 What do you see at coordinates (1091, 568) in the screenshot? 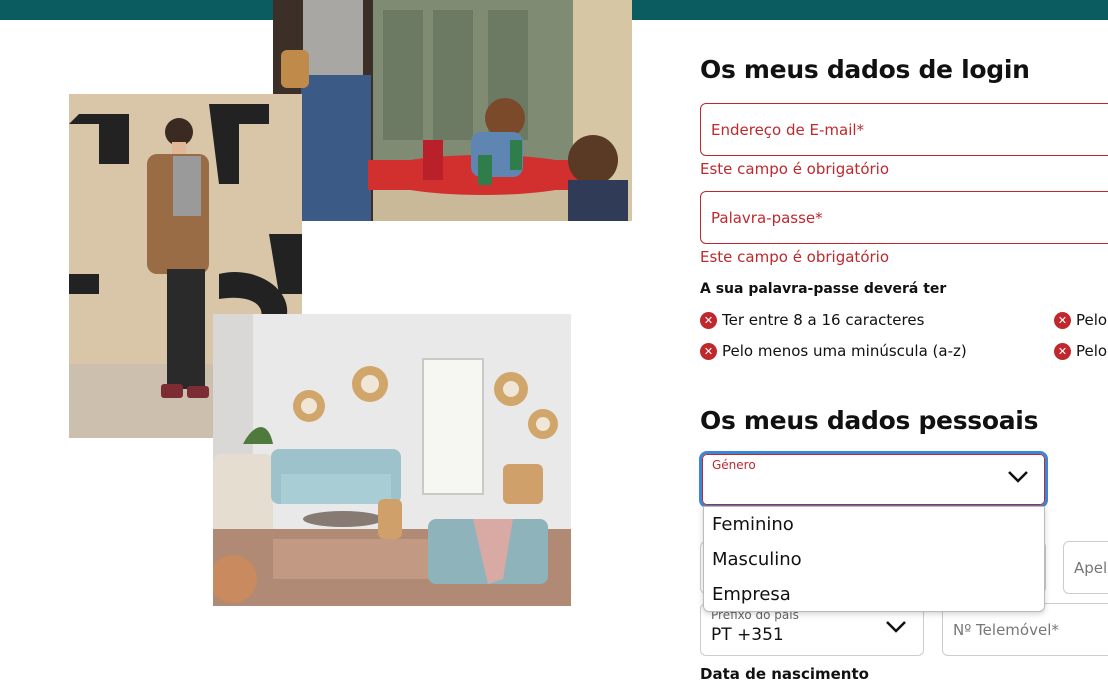
I see `last-name-placeholder: Apel` at bounding box center [1091, 568].